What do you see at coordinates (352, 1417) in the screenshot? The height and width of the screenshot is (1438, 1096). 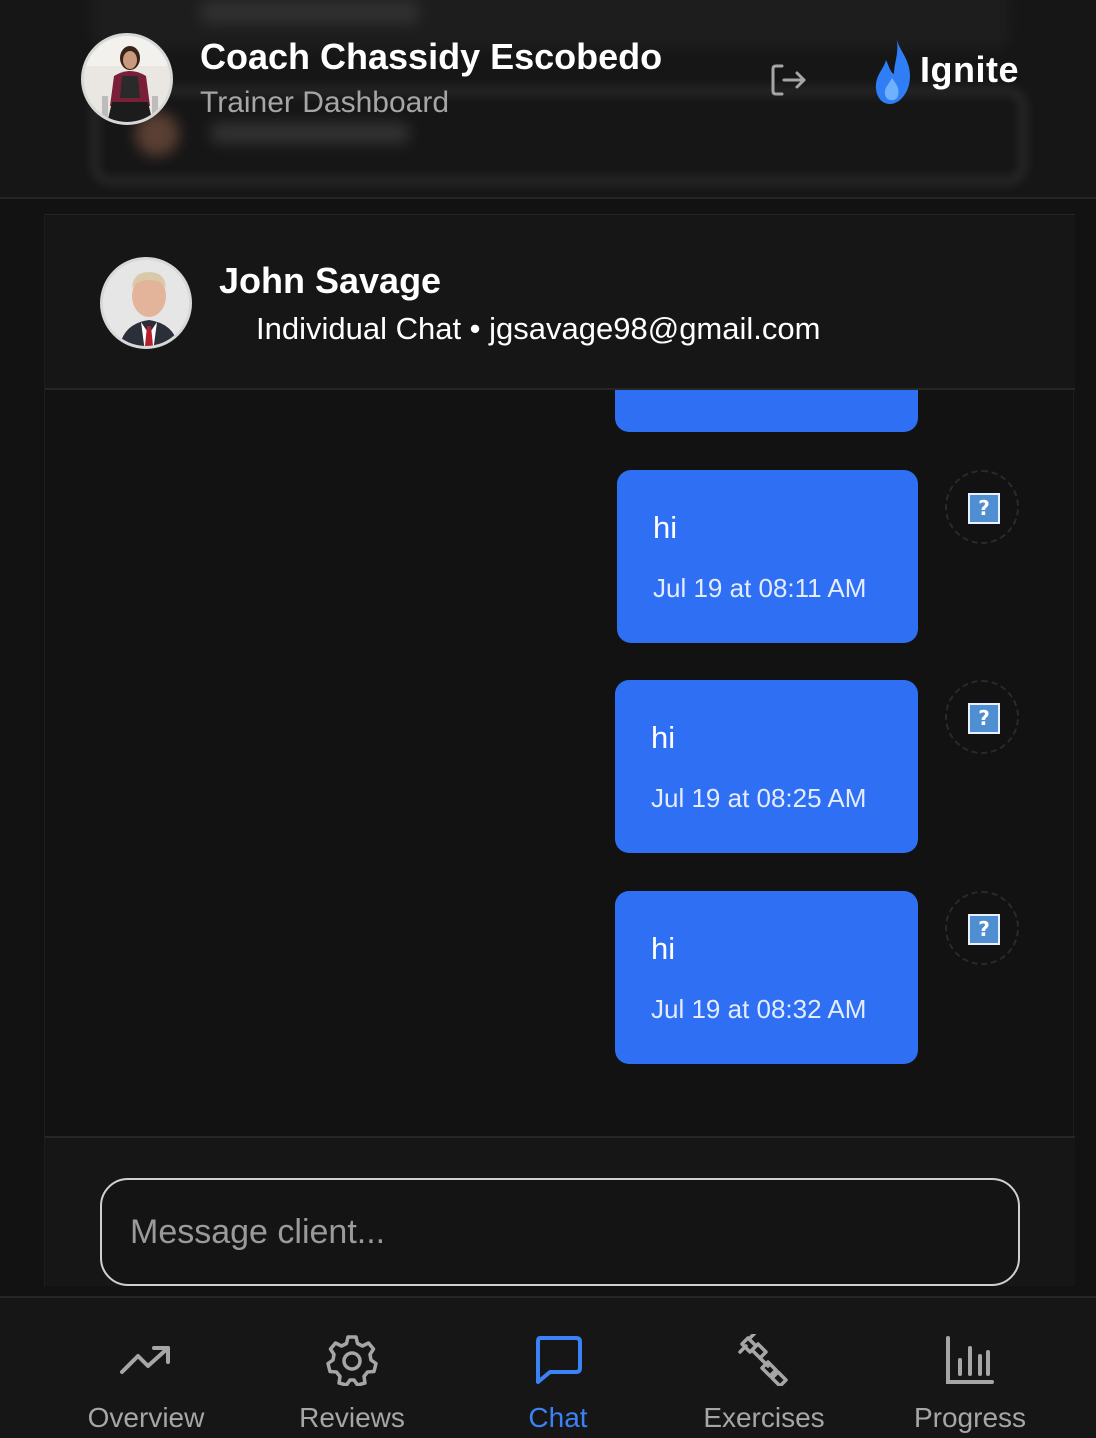 I see `nav-label: Reviews` at bounding box center [352, 1417].